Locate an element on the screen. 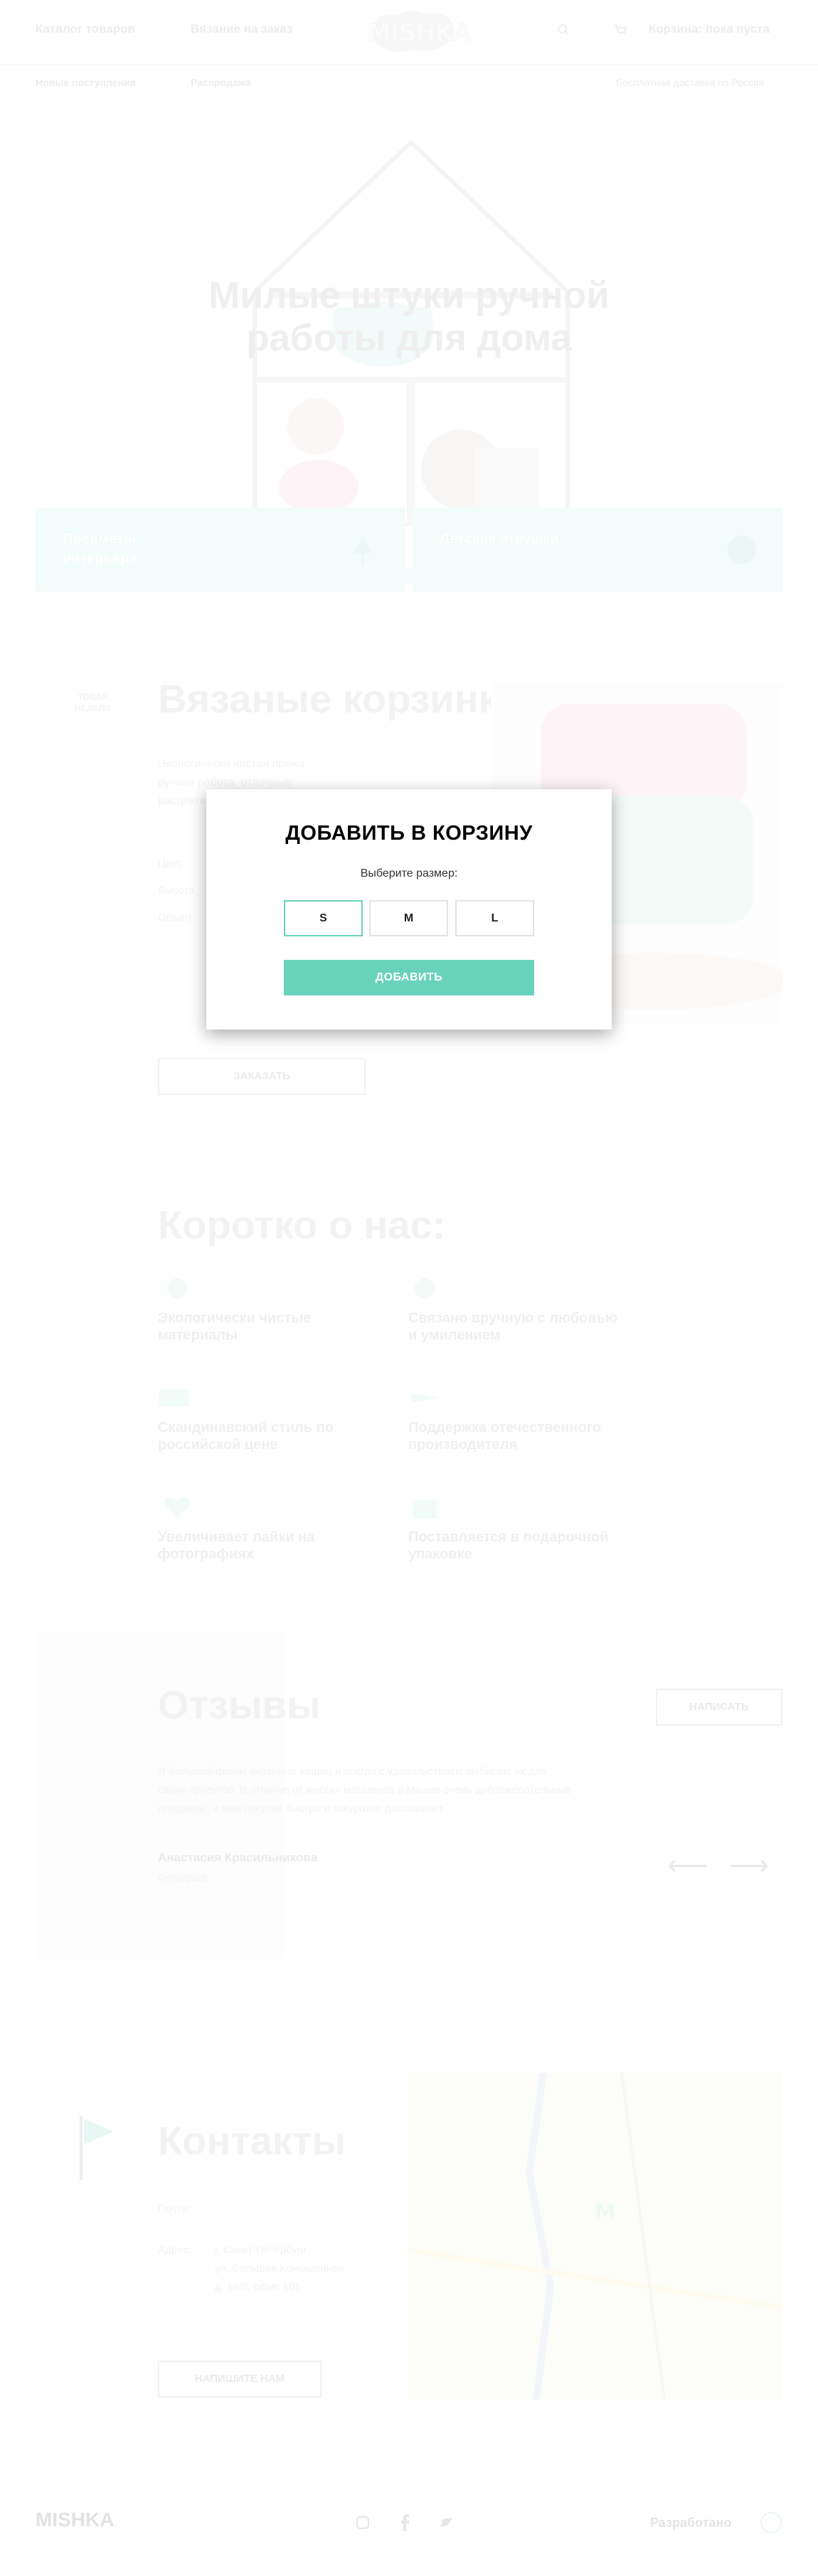 This screenshot has width=818, height=2576. size-option-m: M is located at coordinates (408, 918).